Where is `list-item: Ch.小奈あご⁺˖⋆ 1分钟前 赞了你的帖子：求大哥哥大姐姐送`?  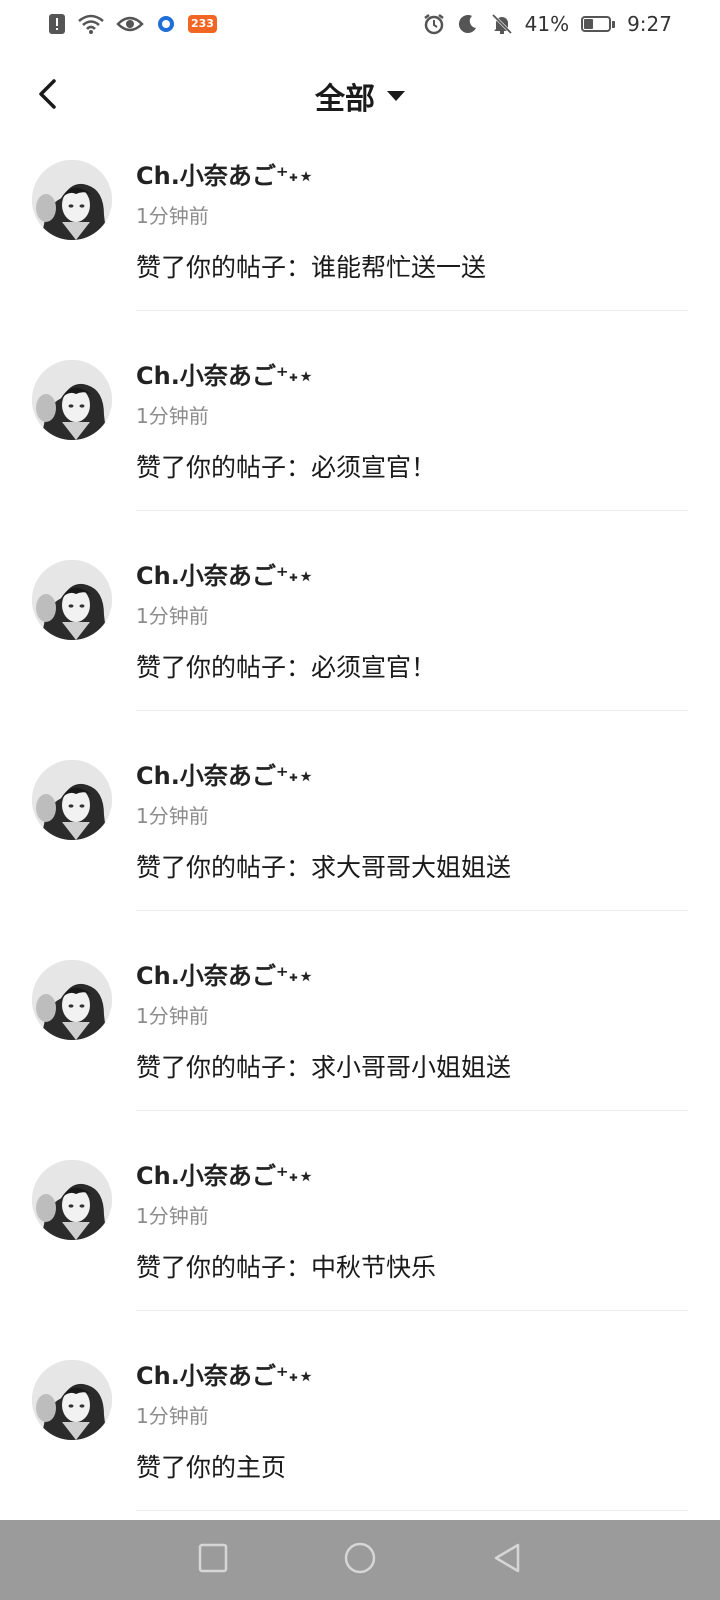
list-item: Ch.小奈あご⁺˖⋆ 1分钟前 赞了你的帖子：求大哥哥大姐姐送 is located at coordinates (360, 852).